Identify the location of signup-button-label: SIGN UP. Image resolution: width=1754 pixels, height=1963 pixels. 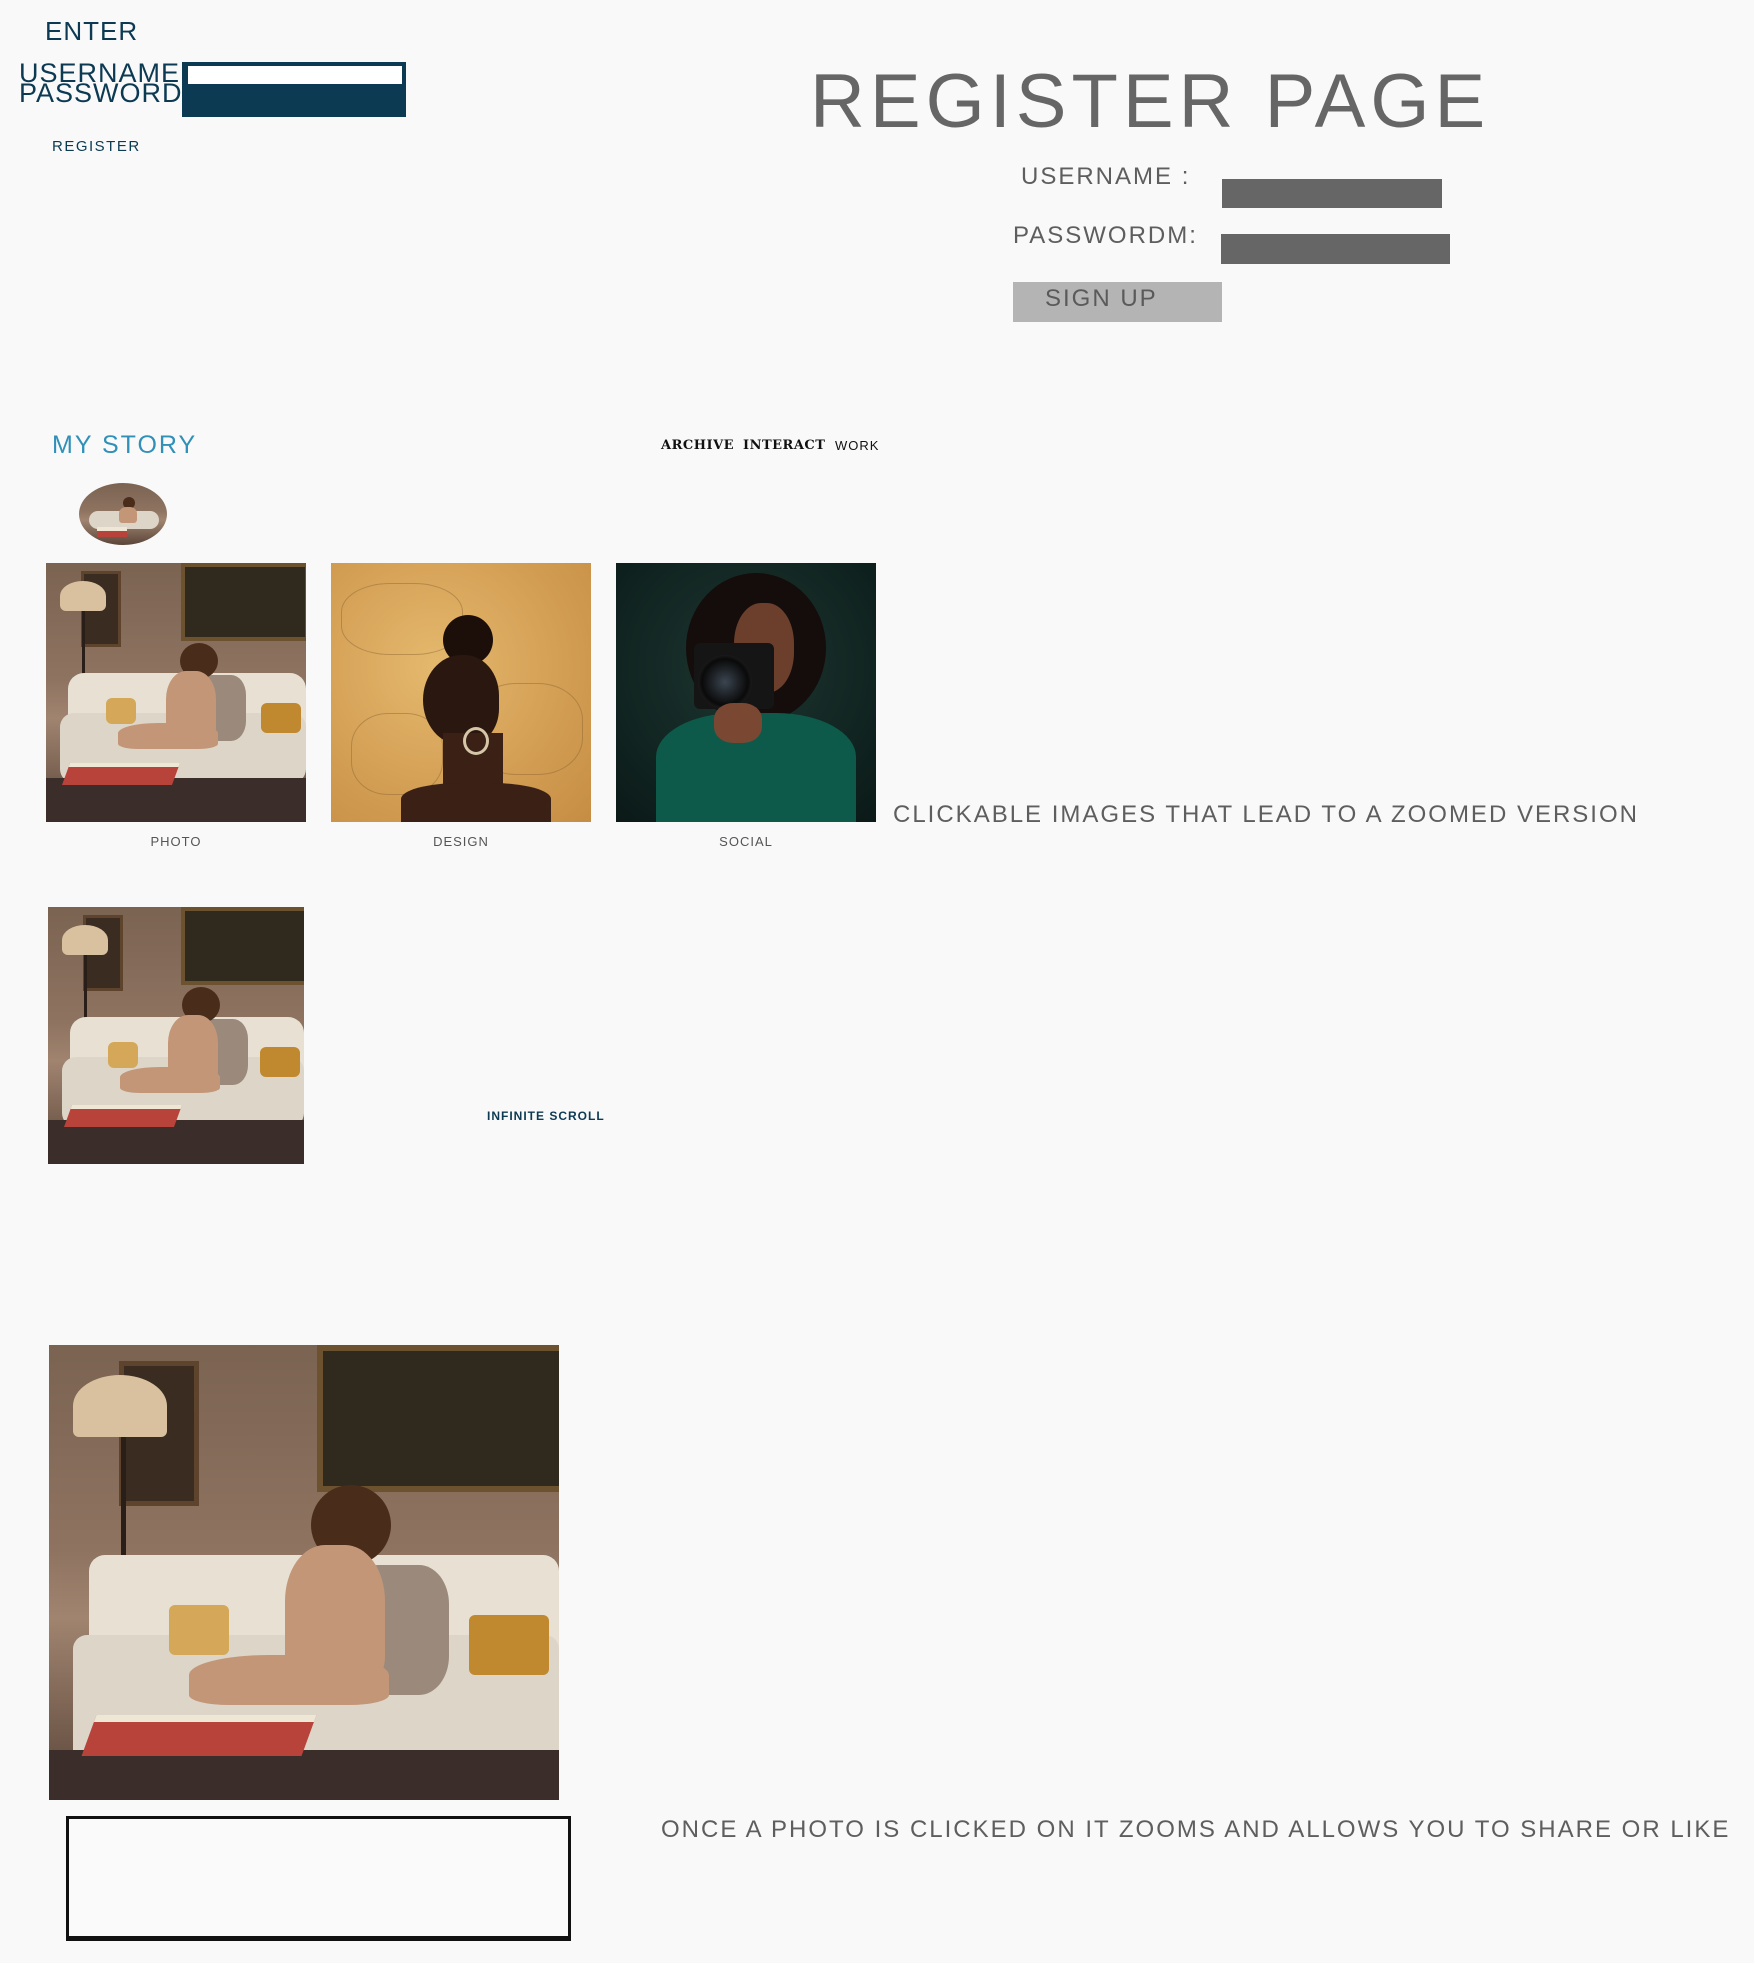
(1101, 298).